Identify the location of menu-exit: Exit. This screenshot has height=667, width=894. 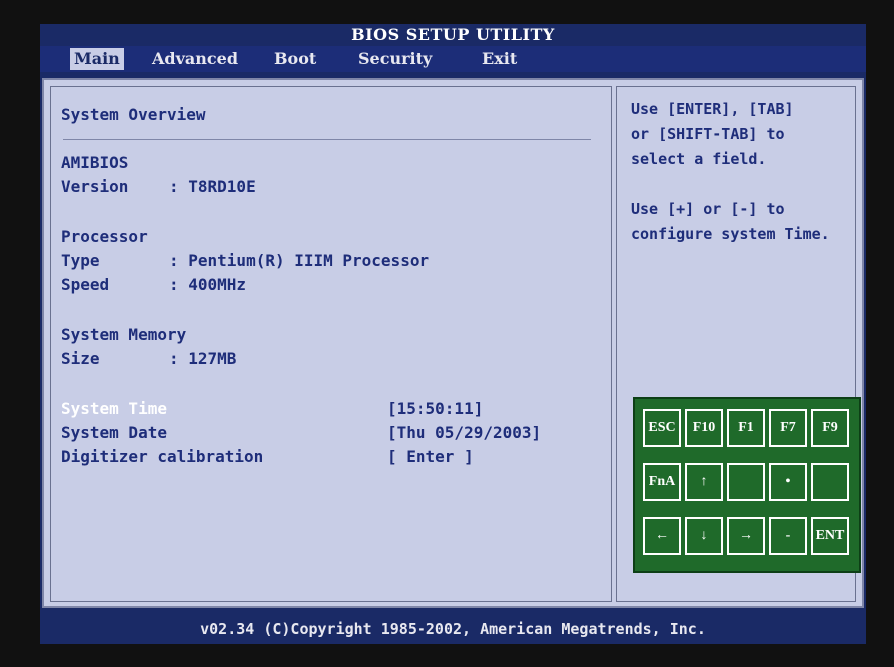
(499, 59).